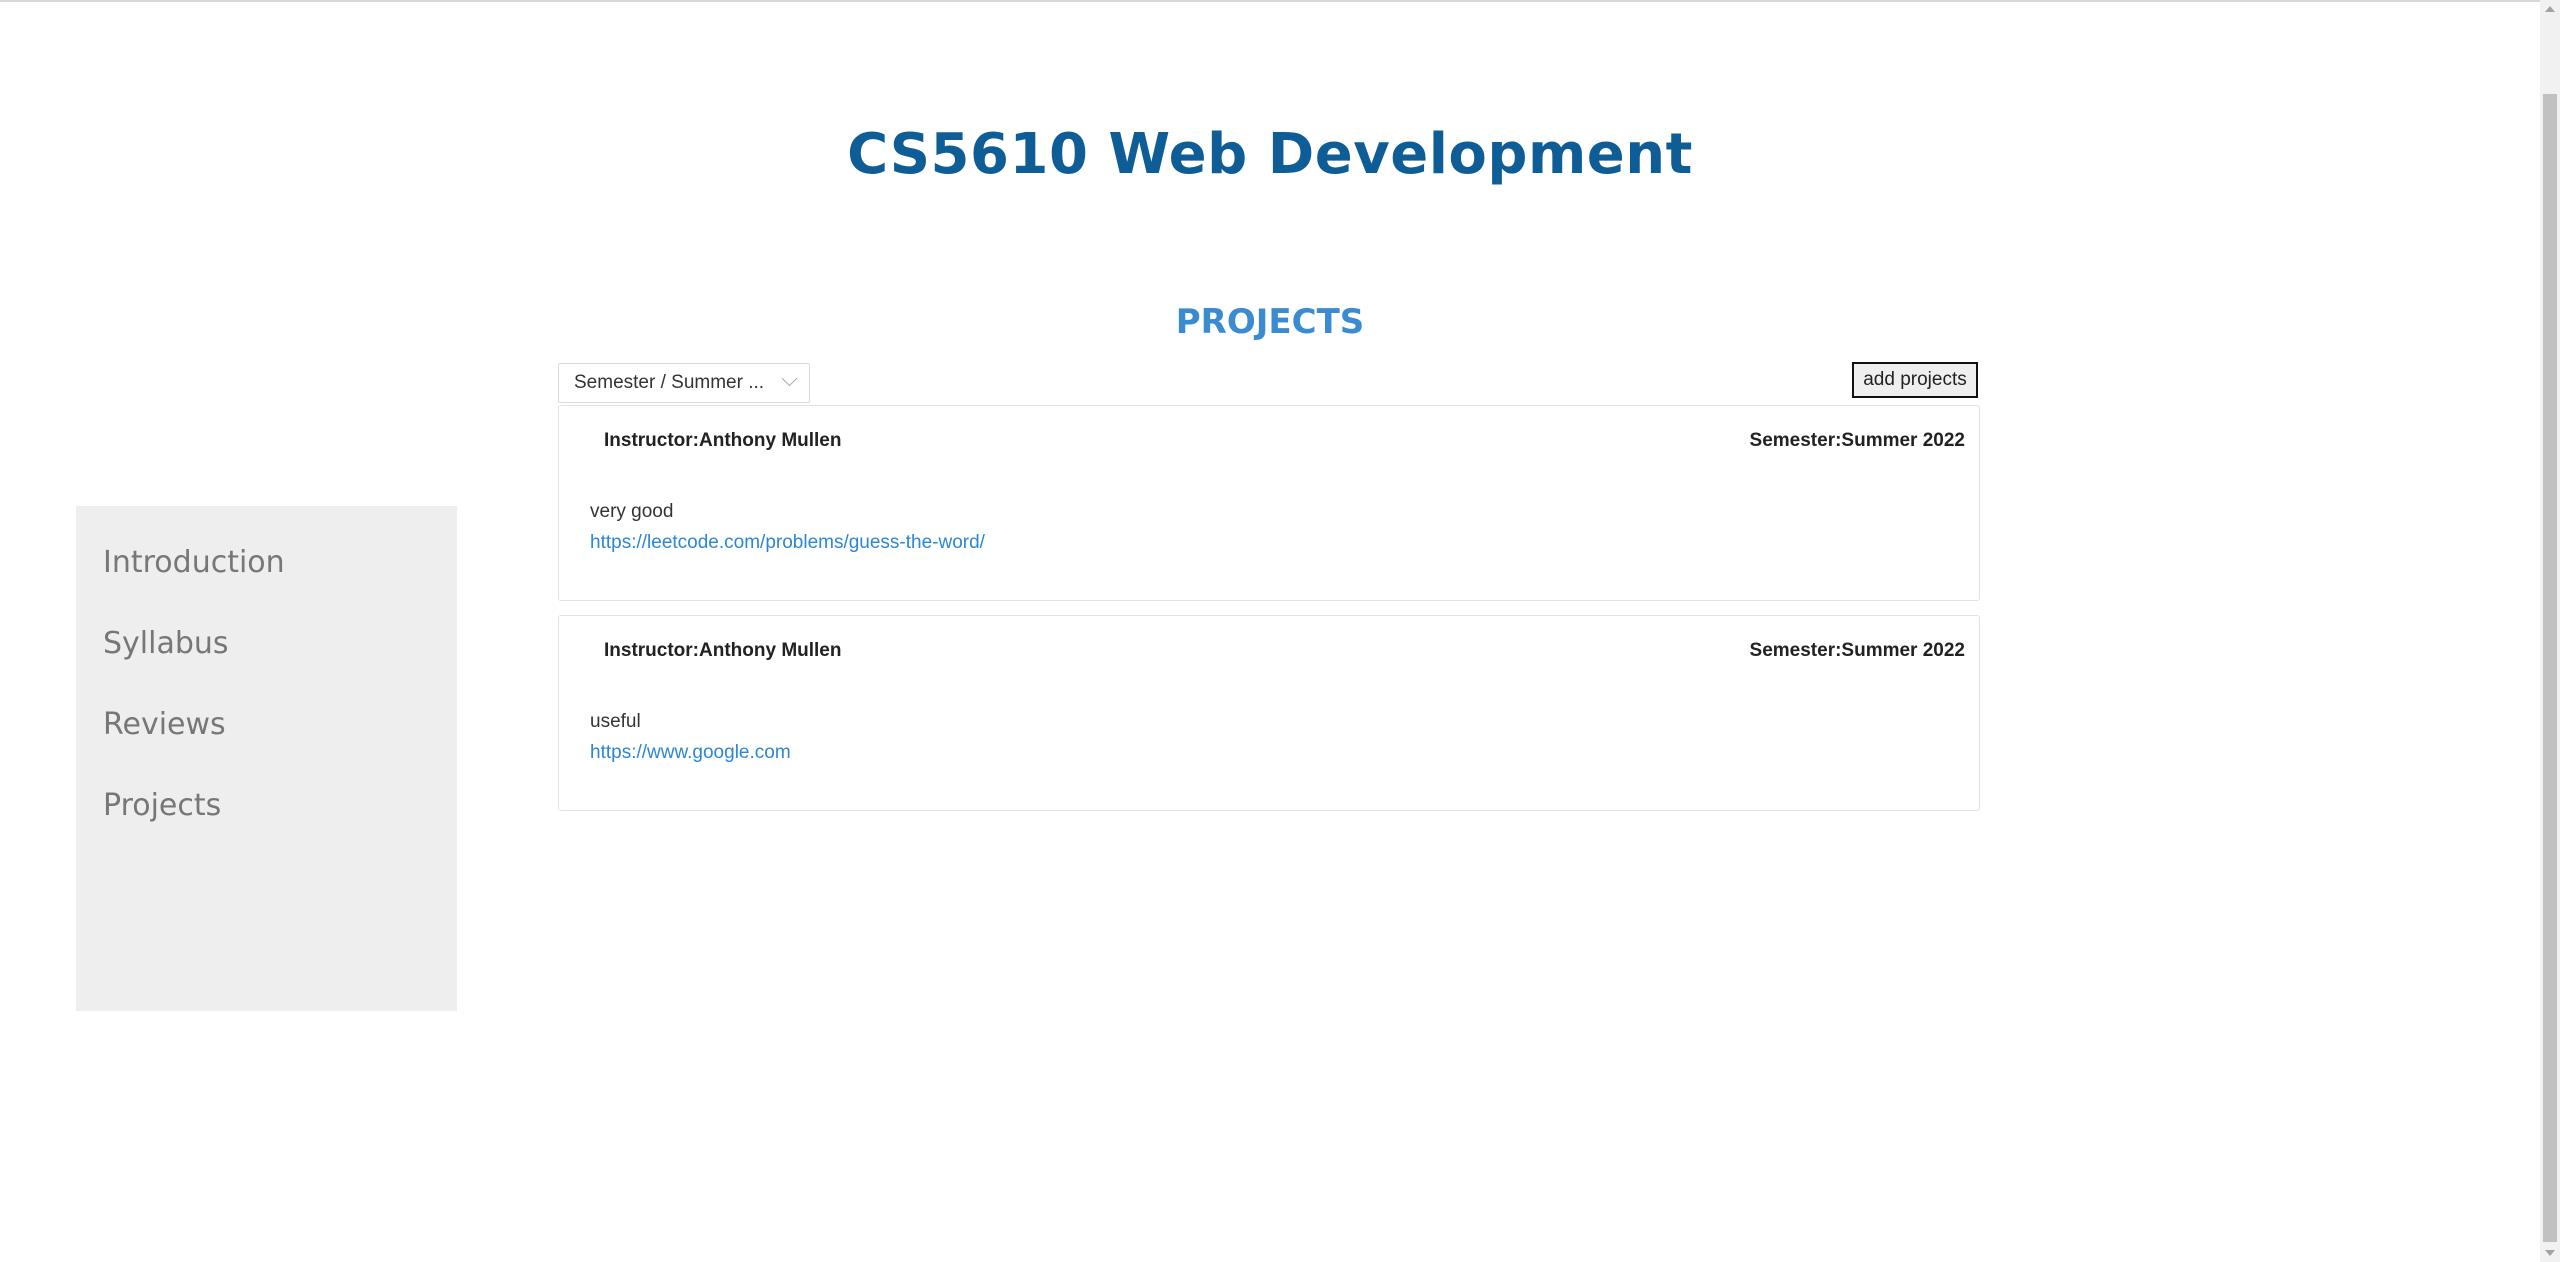  What do you see at coordinates (2550, 1253) in the screenshot?
I see `scroll-down-arrow-icon` at bounding box center [2550, 1253].